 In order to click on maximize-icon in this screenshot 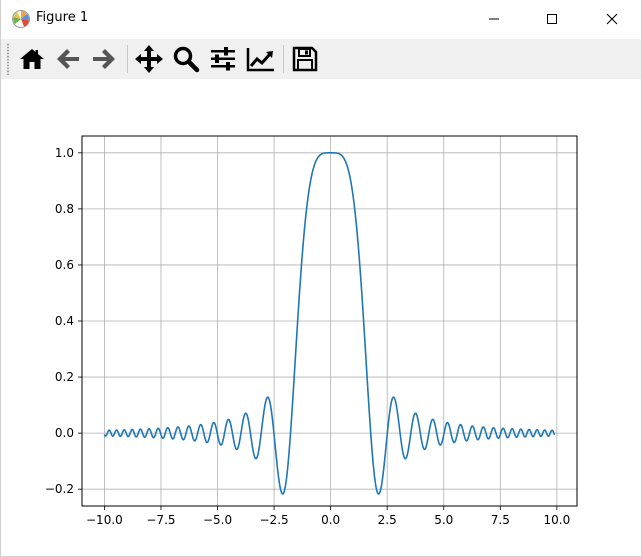, I will do `click(552, 19)`.